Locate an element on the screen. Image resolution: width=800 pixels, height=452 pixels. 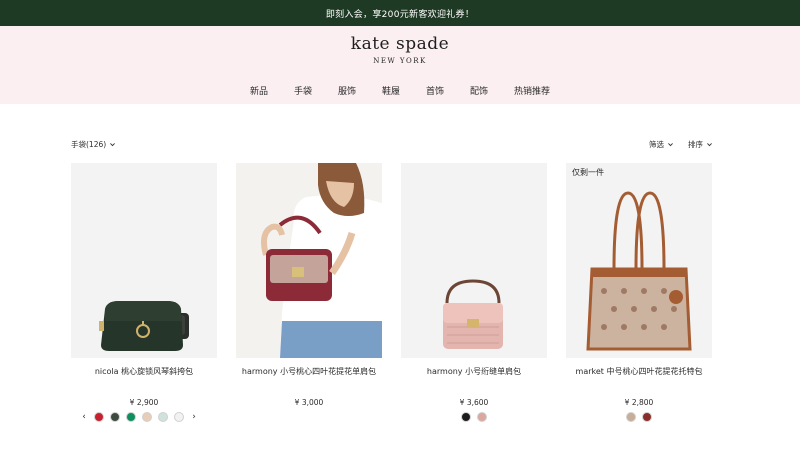
nav-item-bestsellers: 热销推荐 is located at coordinates (532, 90).